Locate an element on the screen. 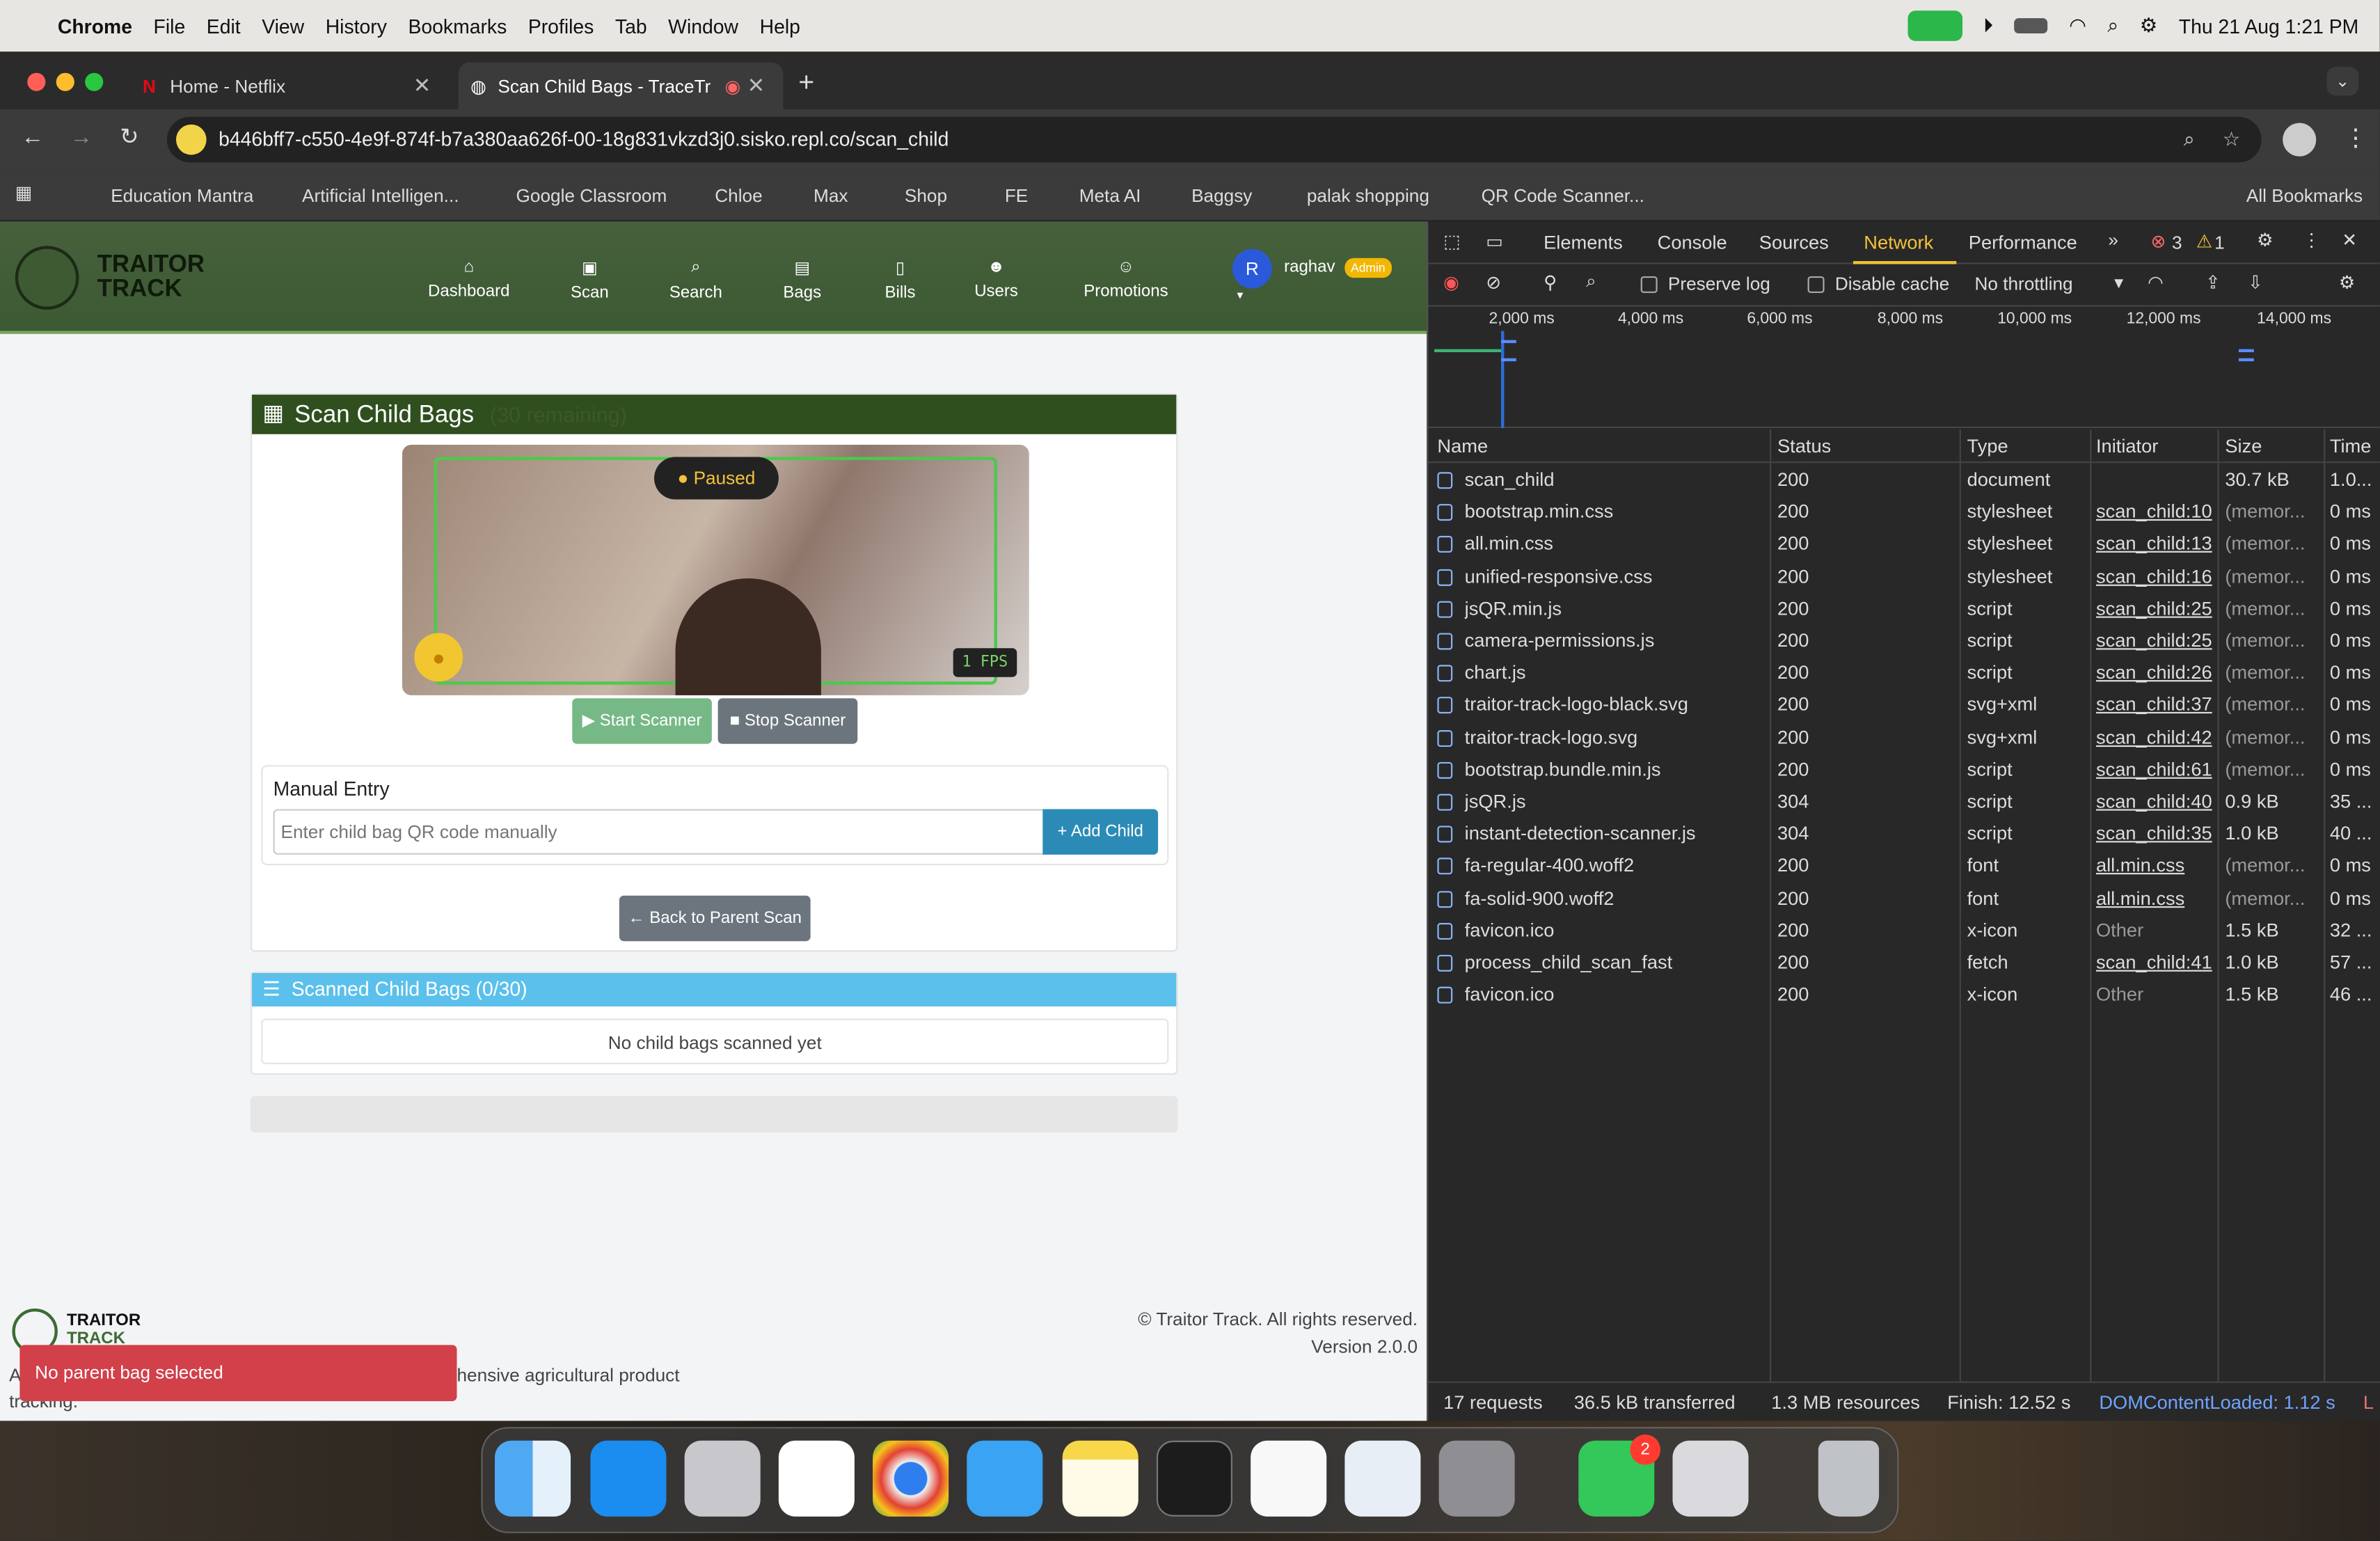 This screenshot has height=1541, width=2380. request-initiator: scan_child:41 is located at coordinates (2156, 962).